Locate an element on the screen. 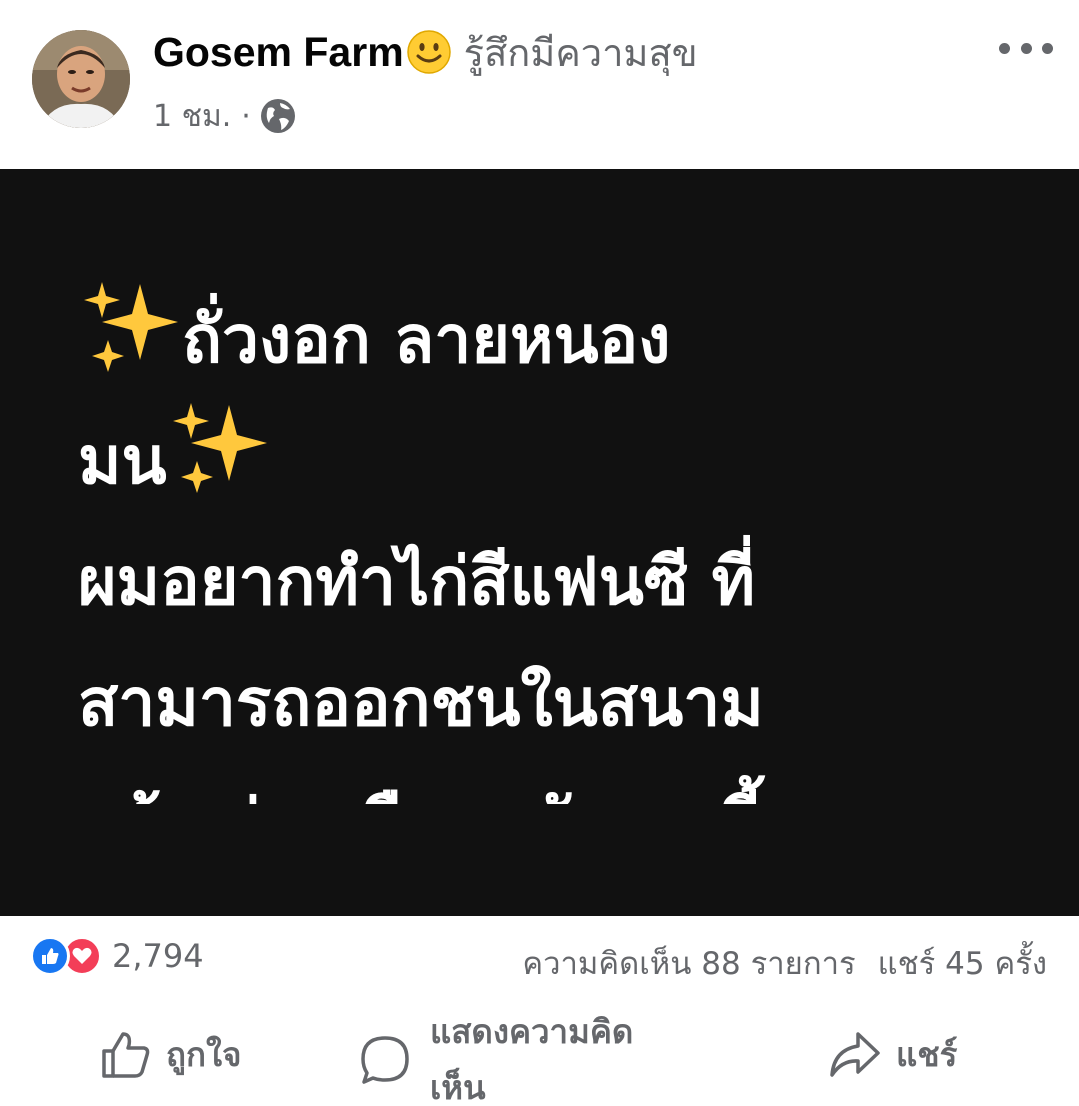  post-text-line-4: สามารถออกชนในสนาม is located at coordinates (421, 702).